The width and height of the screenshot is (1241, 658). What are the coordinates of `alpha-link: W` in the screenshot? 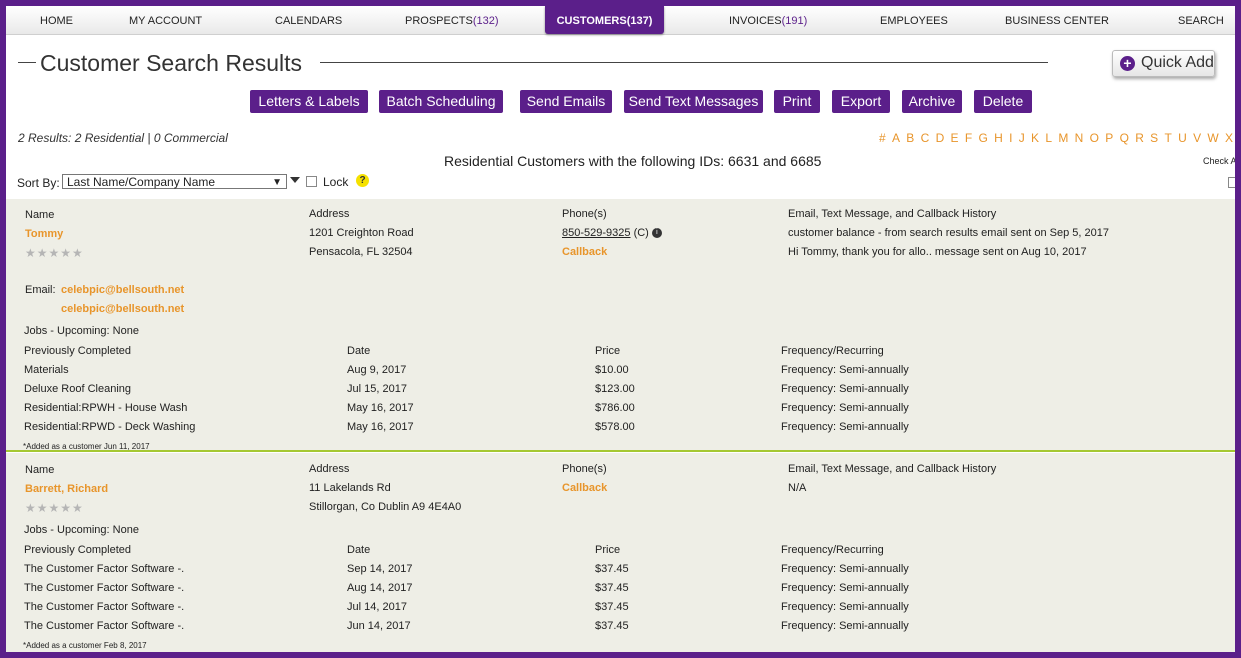 It's located at (1212, 138).